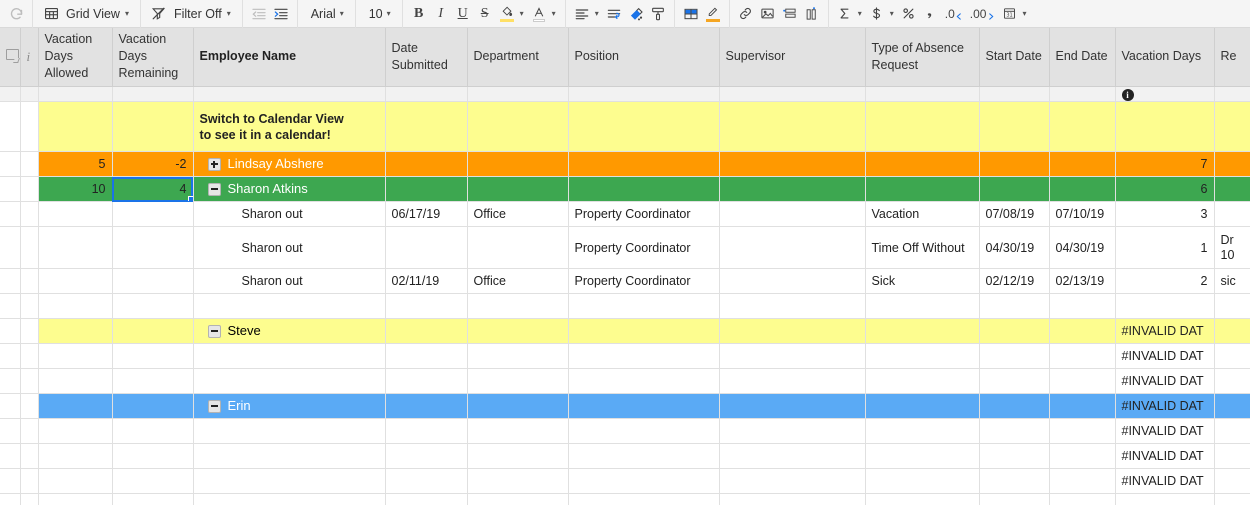 This screenshot has width=1250, height=505. What do you see at coordinates (379, 14) in the screenshot?
I see `font-size-select: 10 ▾` at bounding box center [379, 14].